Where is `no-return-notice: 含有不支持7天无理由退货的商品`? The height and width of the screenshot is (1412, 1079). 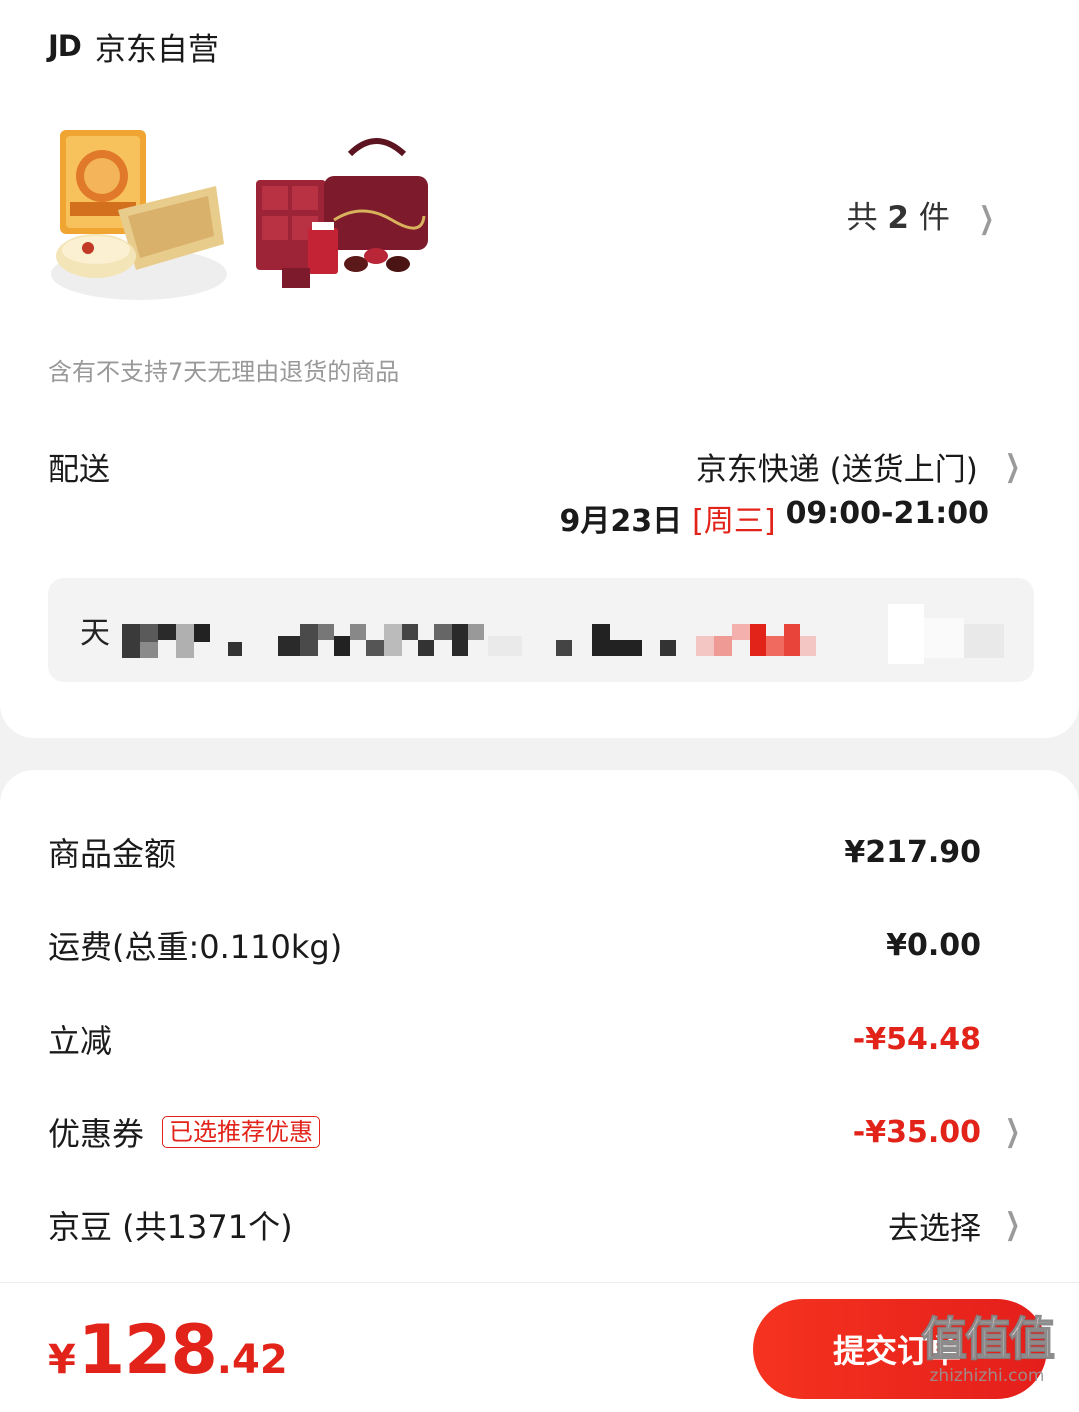 no-return-notice: 含有不支持7天无理由退货的商品 is located at coordinates (224, 372).